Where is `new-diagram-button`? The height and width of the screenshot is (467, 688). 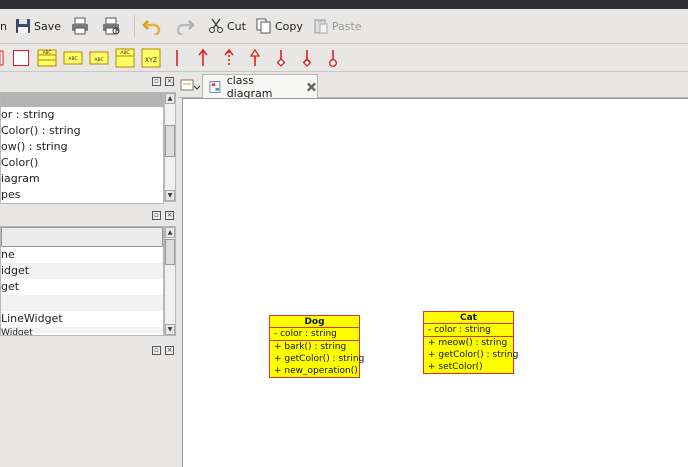
new-diagram-button is located at coordinates (190, 86).